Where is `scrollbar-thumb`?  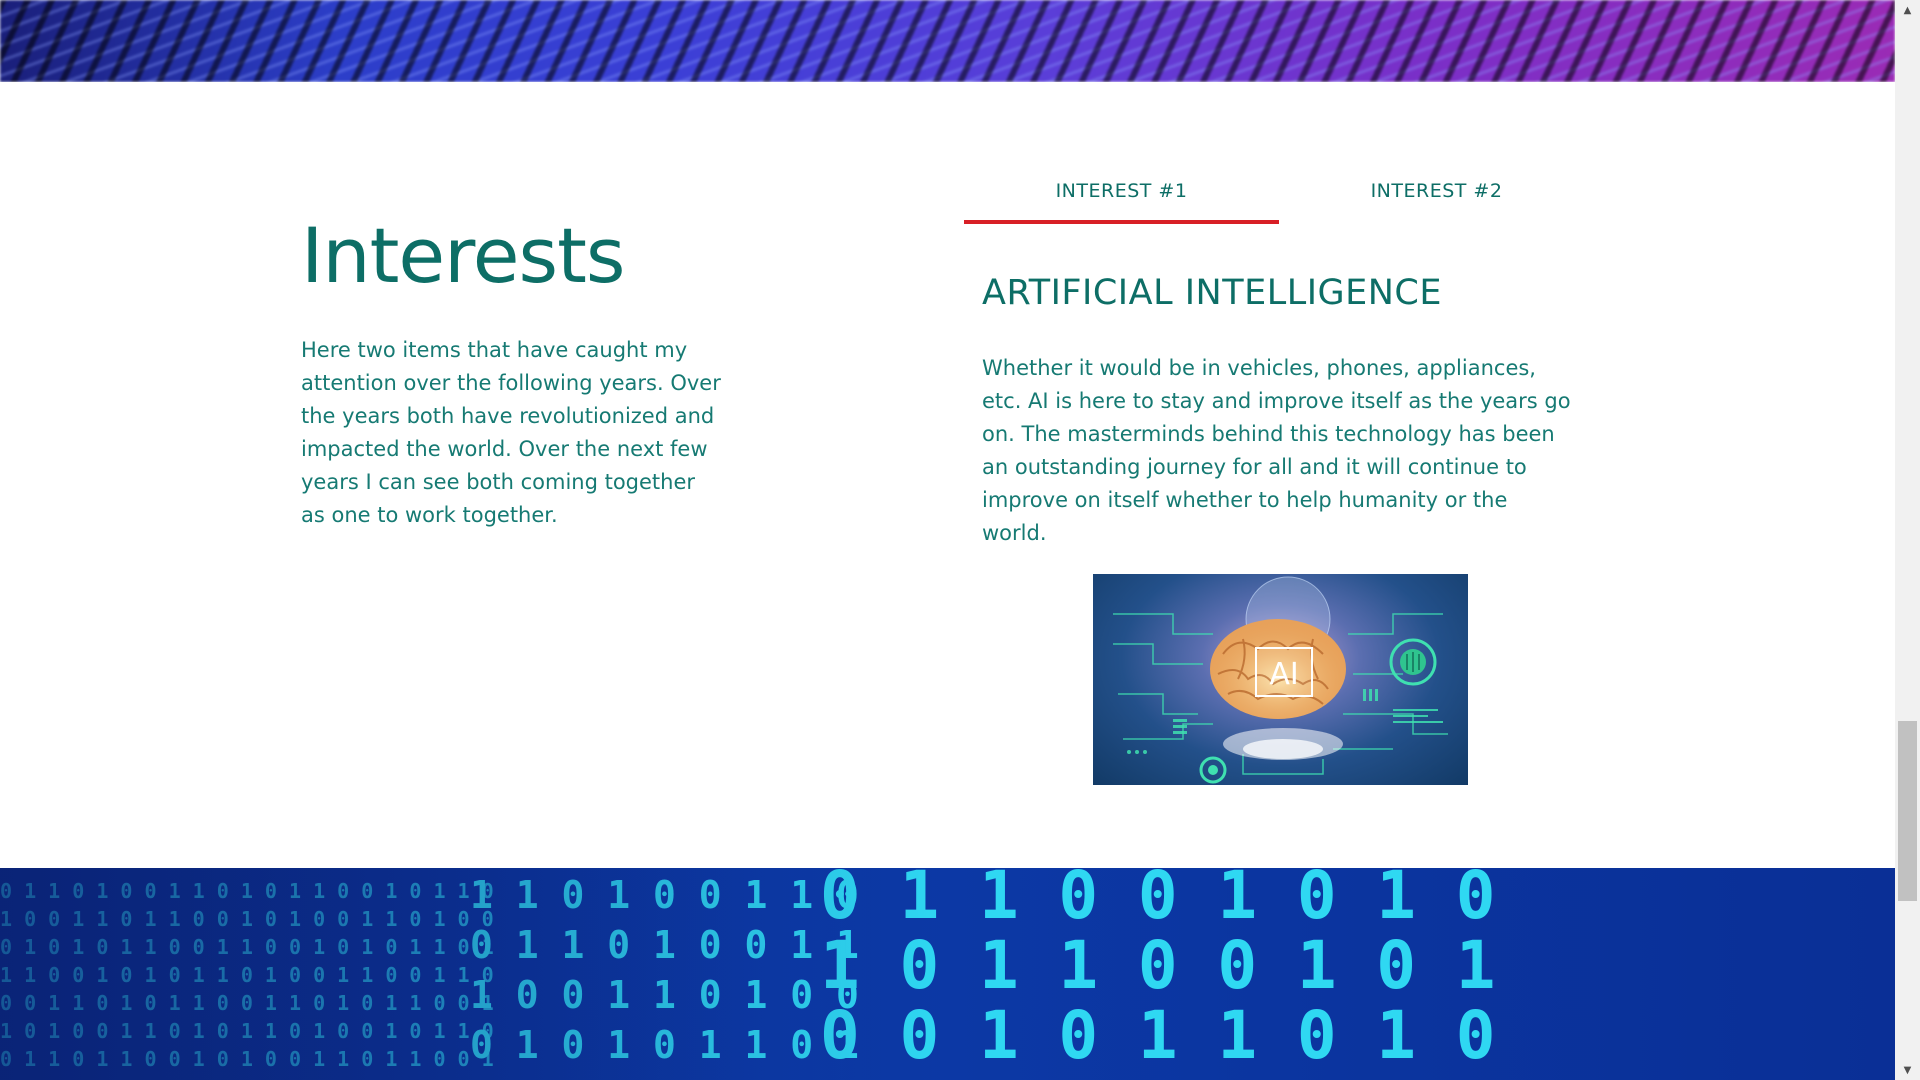 scrollbar-thumb is located at coordinates (1907, 811).